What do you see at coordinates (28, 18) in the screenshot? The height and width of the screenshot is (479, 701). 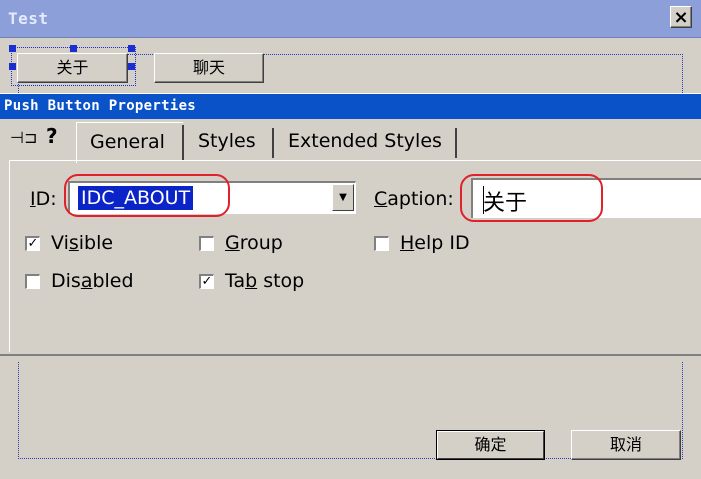 I see `dialog-title: Test` at bounding box center [28, 18].